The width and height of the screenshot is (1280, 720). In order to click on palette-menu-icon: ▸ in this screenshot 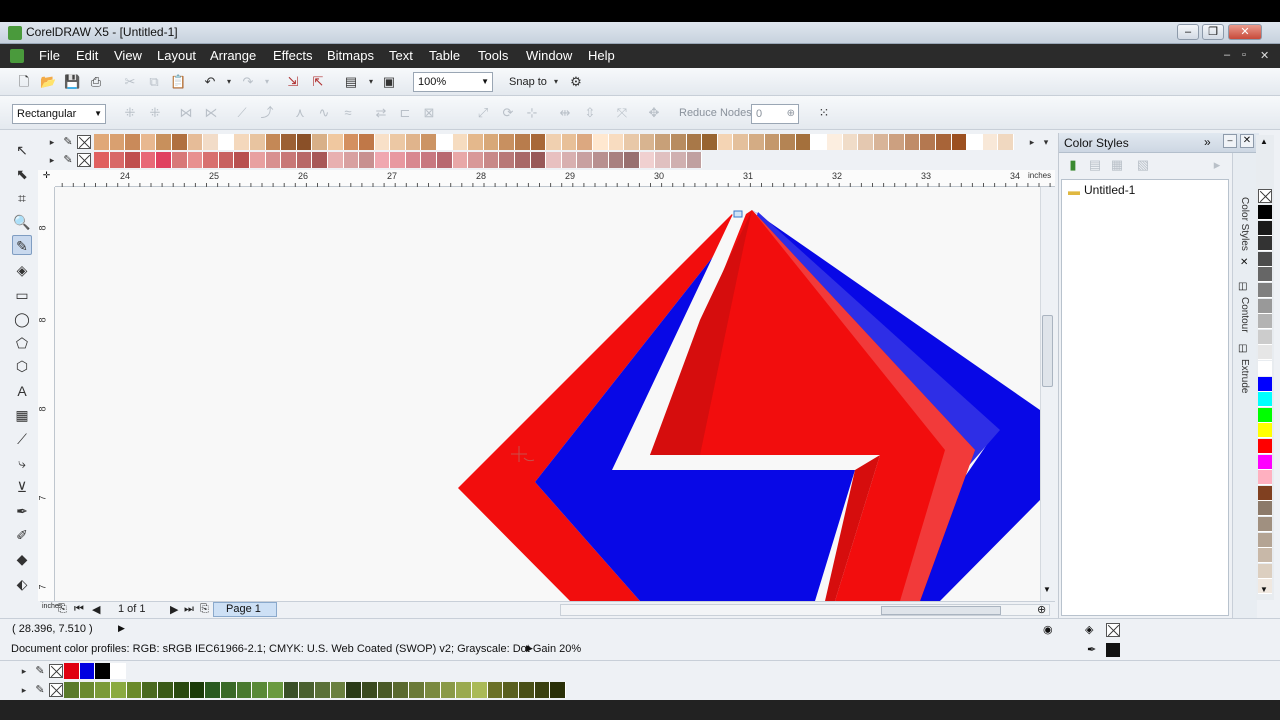, I will do `click(52, 160)`.